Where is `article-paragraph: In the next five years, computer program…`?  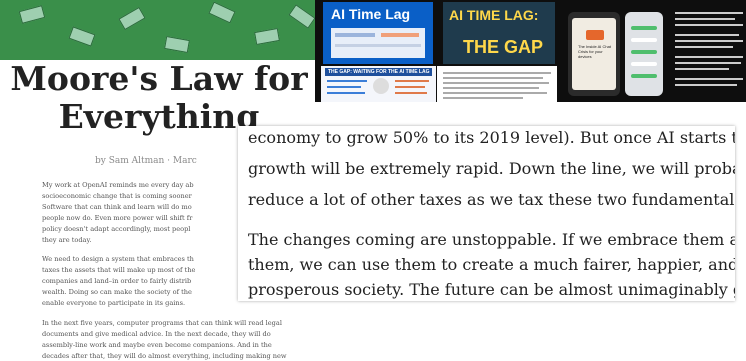 article-paragraph: In the next five years, computer program… is located at coordinates (164, 339).